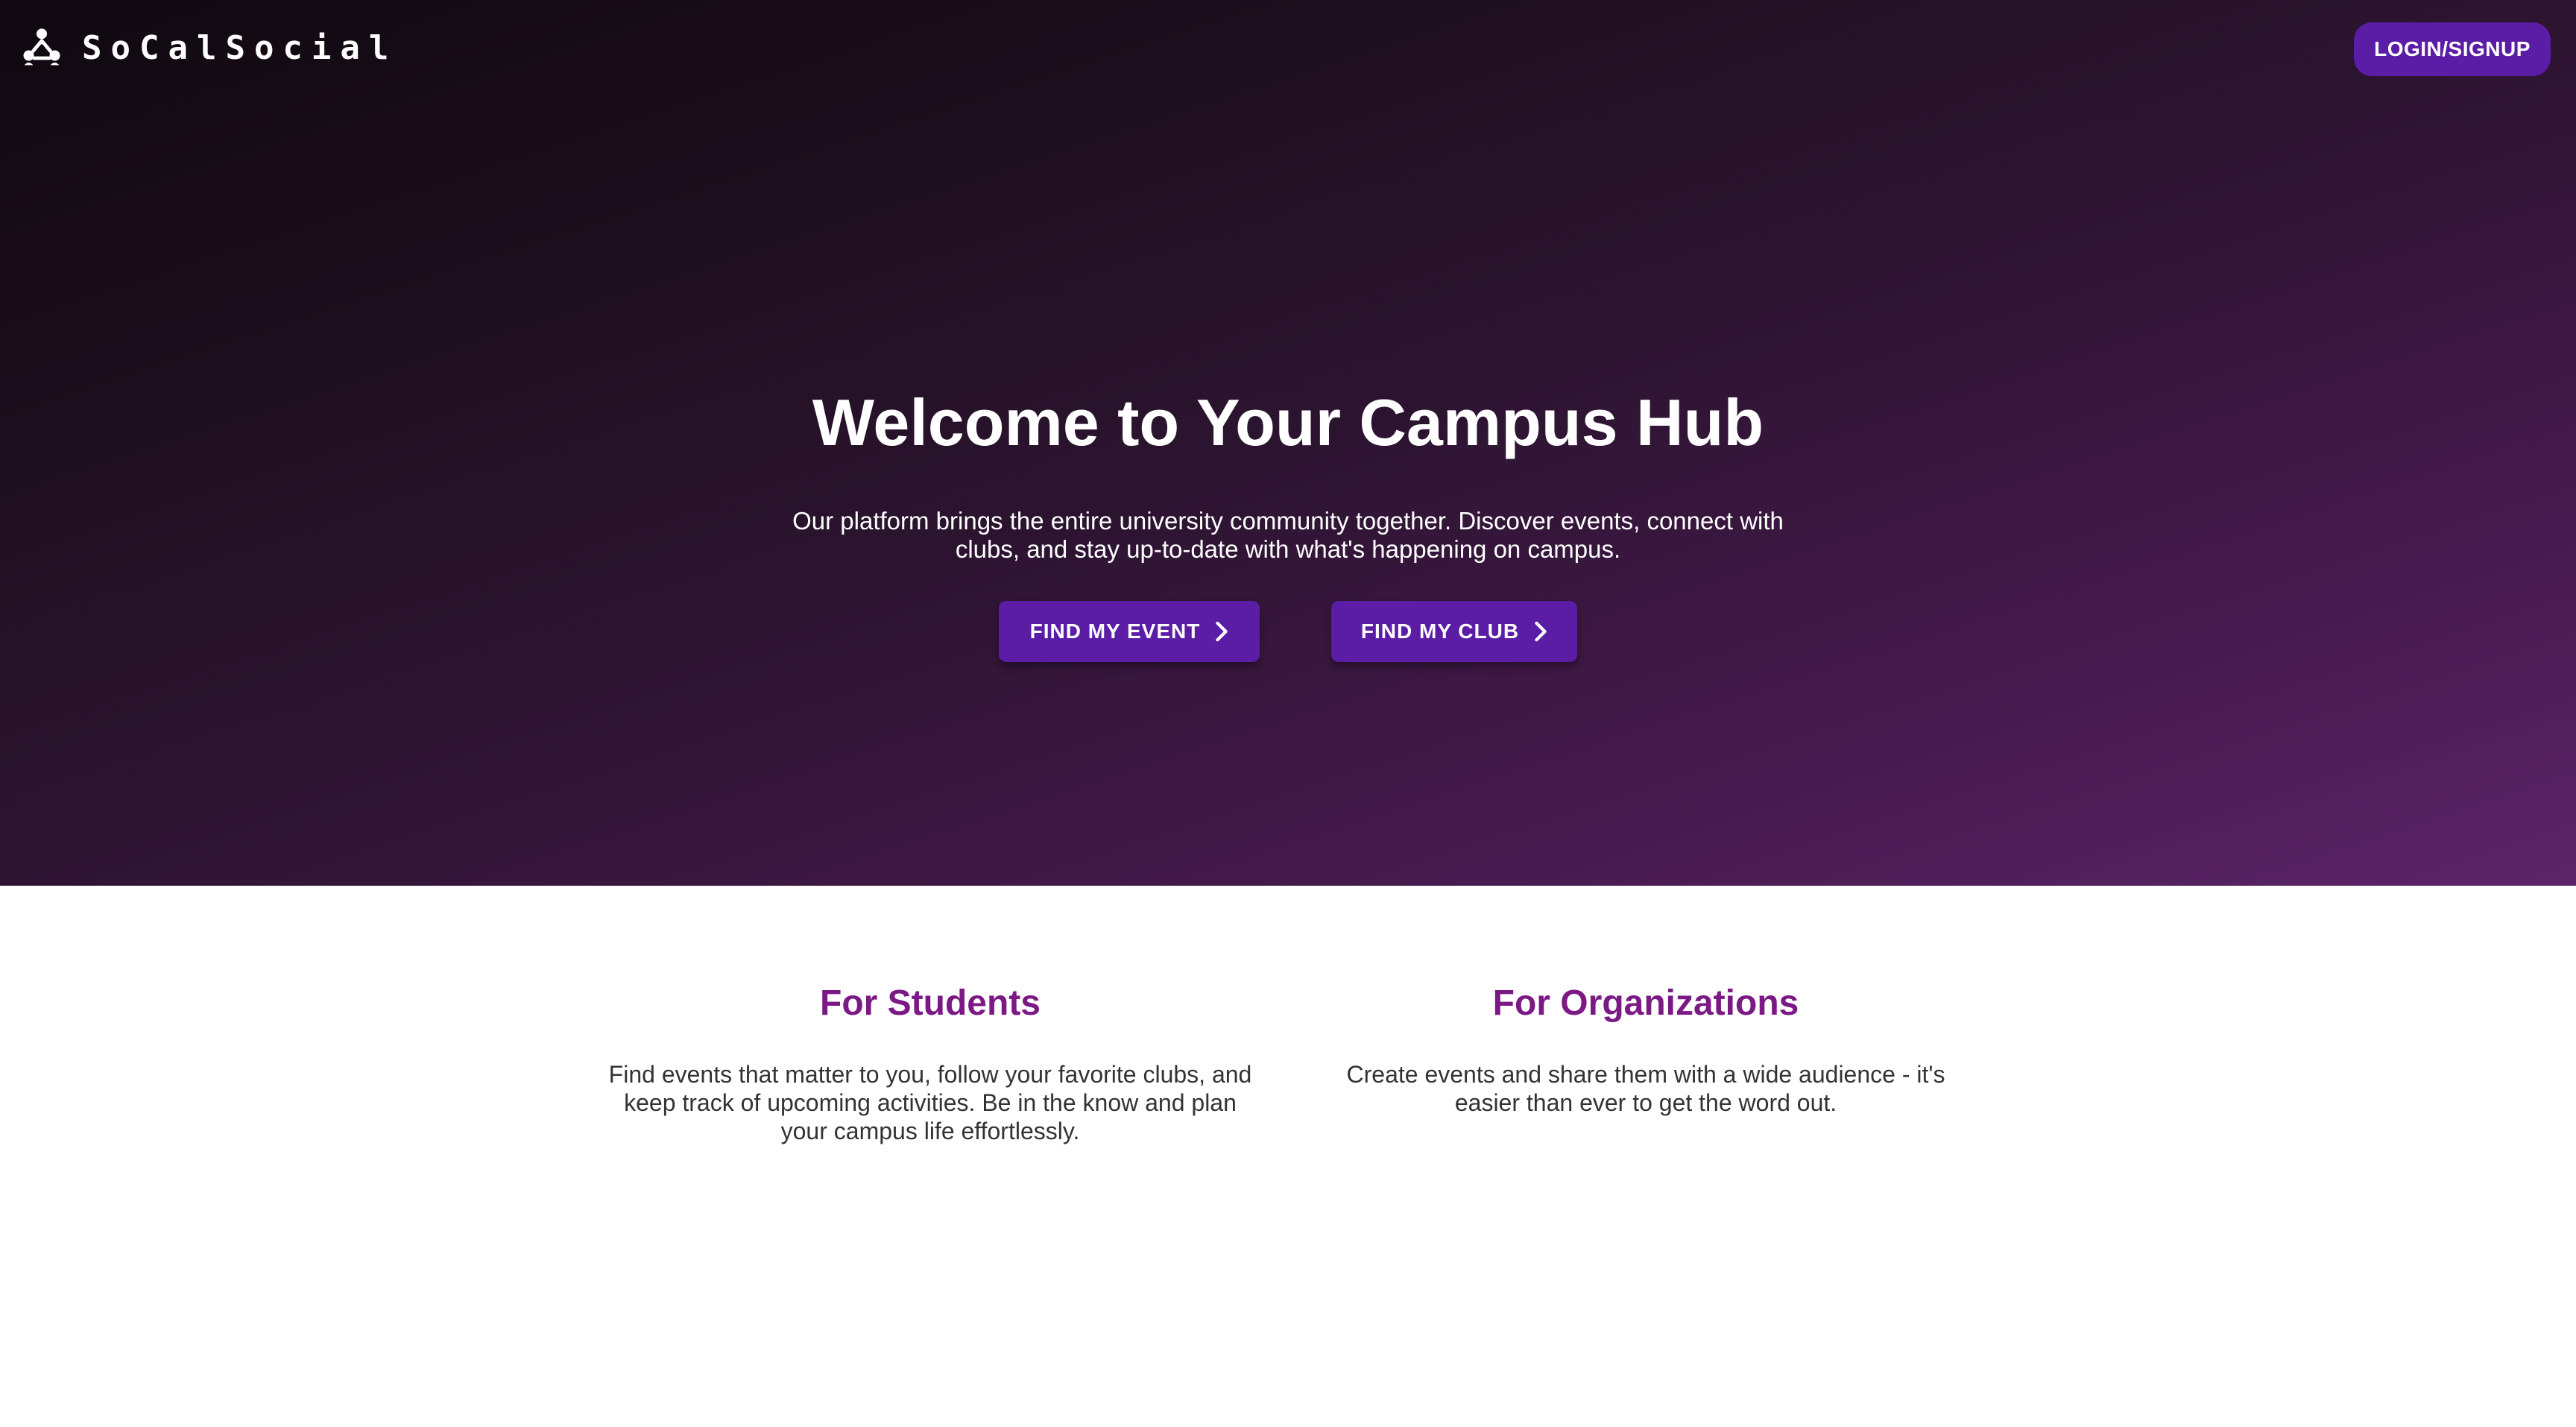  What do you see at coordinates (1645, 1003) in the screenshot?
I see `feature-organizations-title: For Organizations` at bounding box center [1645, 1003].